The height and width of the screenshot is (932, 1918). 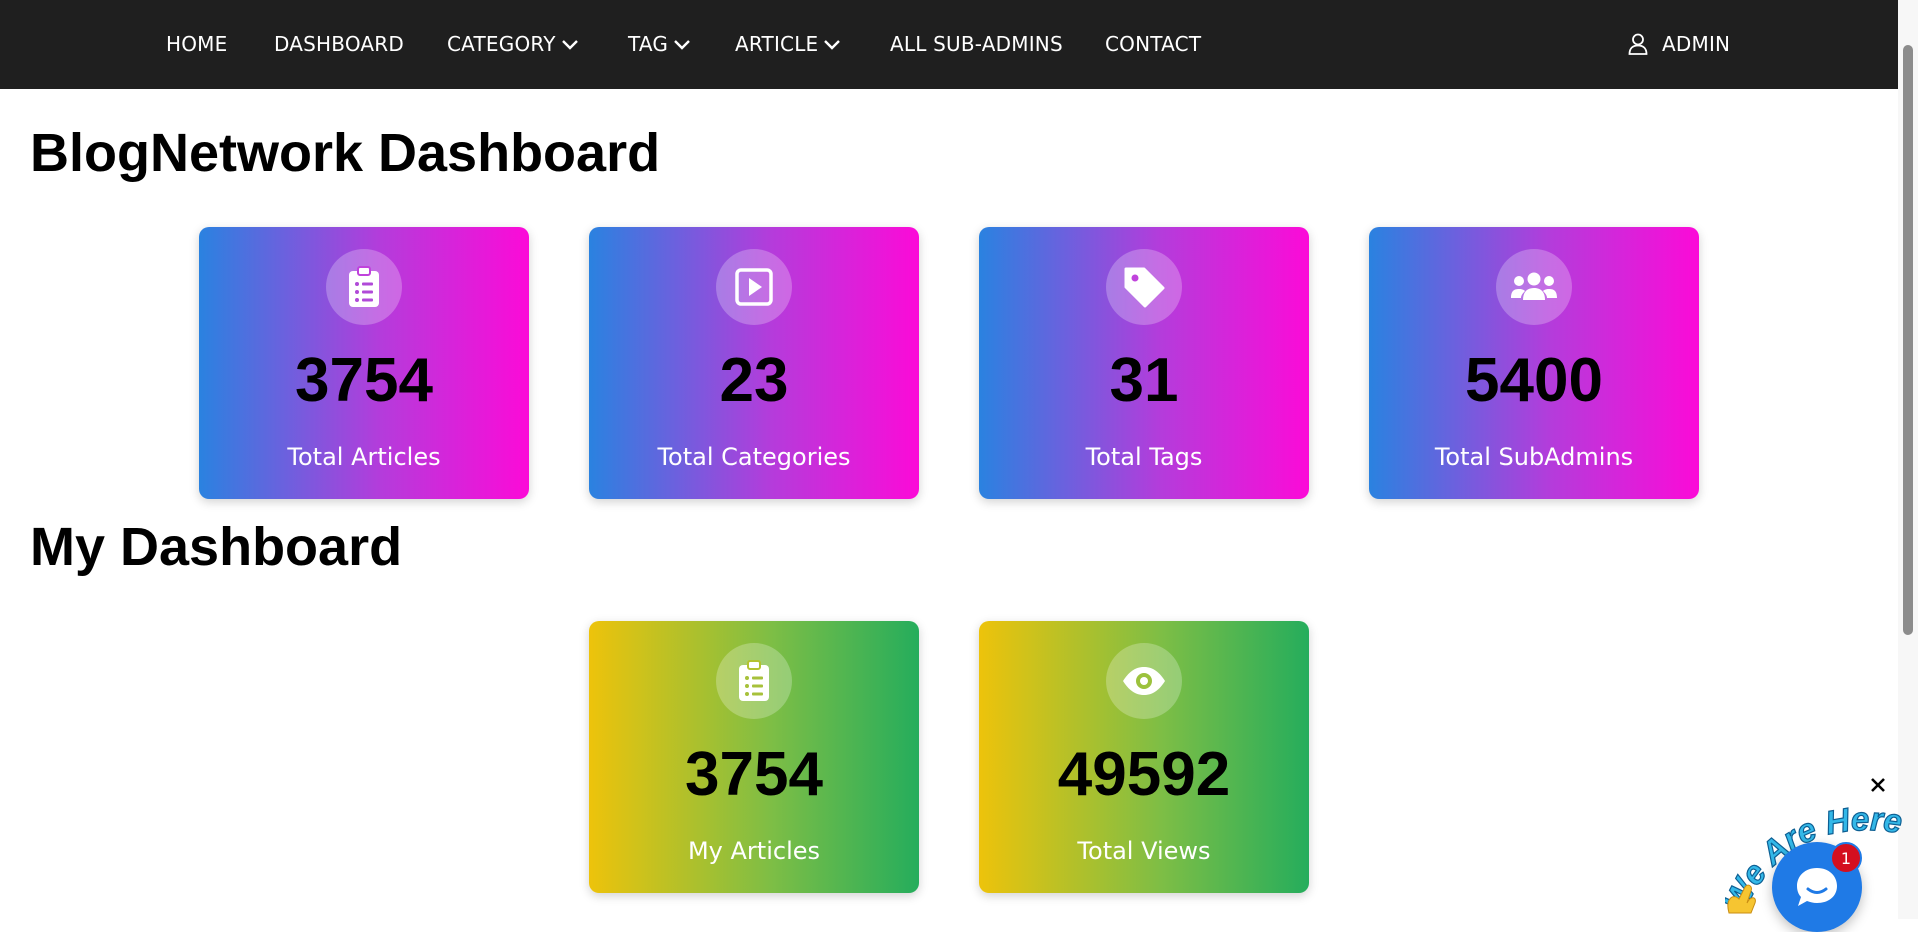 What do you see at coordinates (1144, 681) in the screenshot?
I see `eye-icon` at bounding box center [1144, 681].